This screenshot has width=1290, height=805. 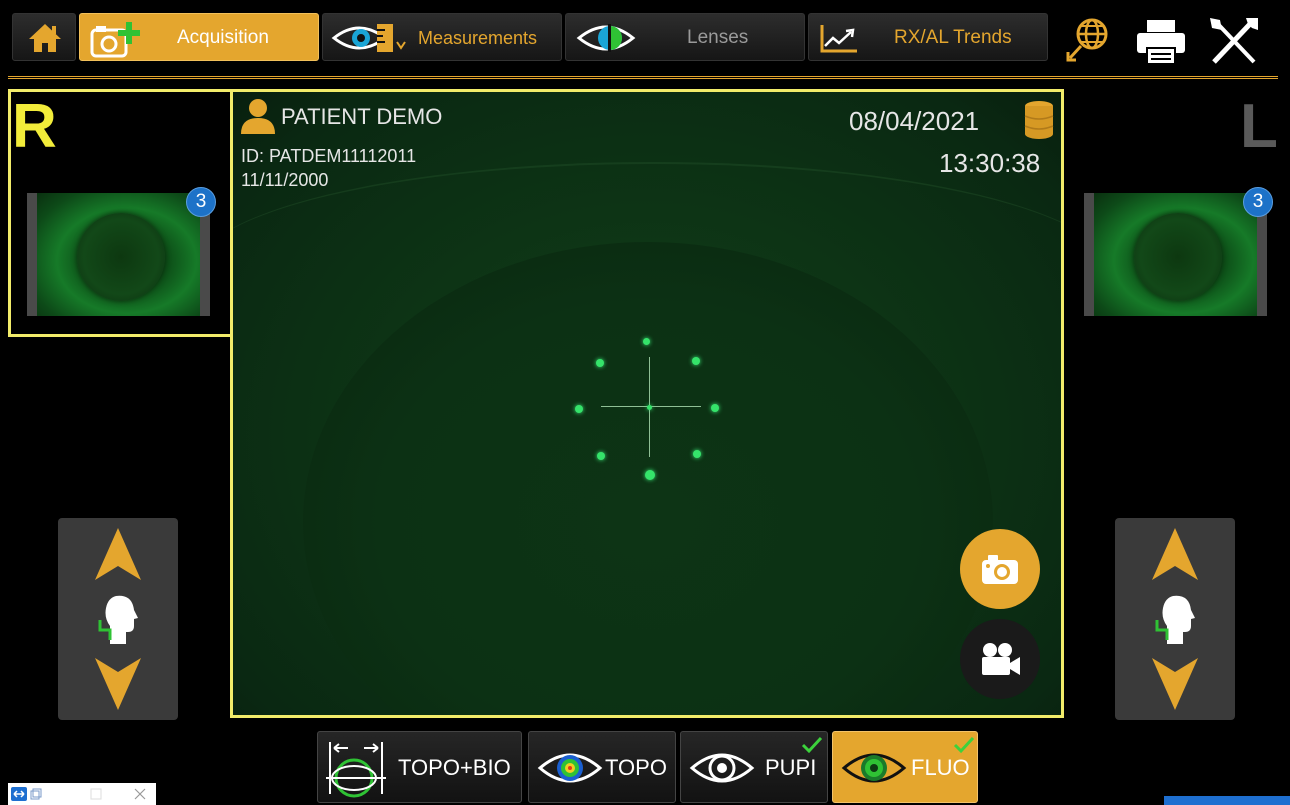 What do you see at coordinates (718, 37) in the screenshot?
I see `tab-lenses-label: Lenses` at bounding box center [718, 37].